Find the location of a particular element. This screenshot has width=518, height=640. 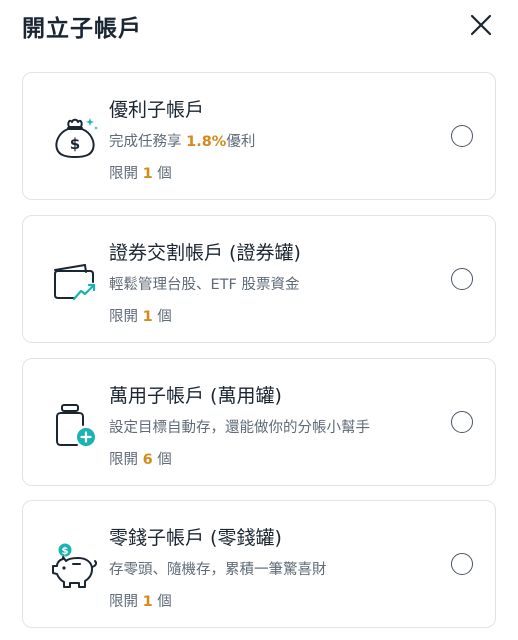

money-bag-icon: $ is located at coordinates (76, 138).